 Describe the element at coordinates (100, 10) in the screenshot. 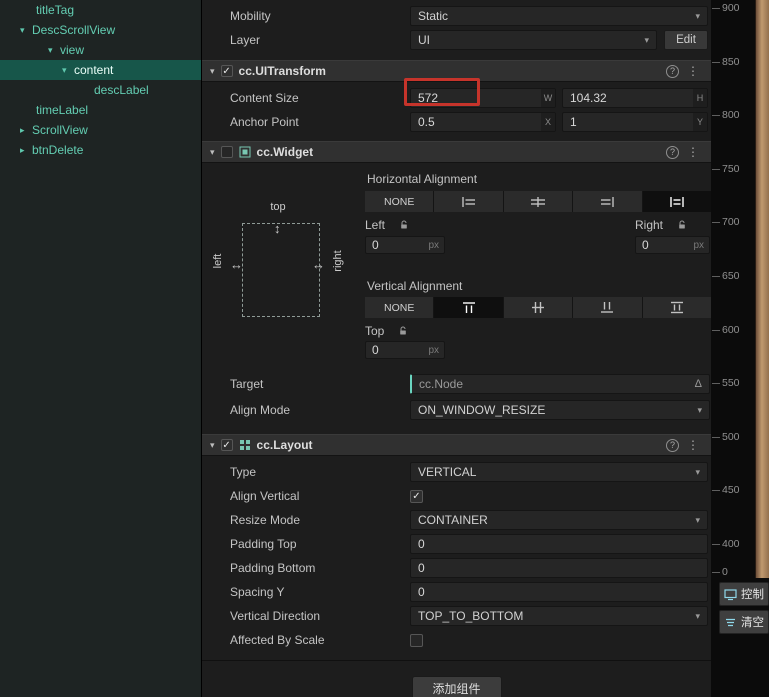

I see `tree-item-titletag: titleTag` at that location.